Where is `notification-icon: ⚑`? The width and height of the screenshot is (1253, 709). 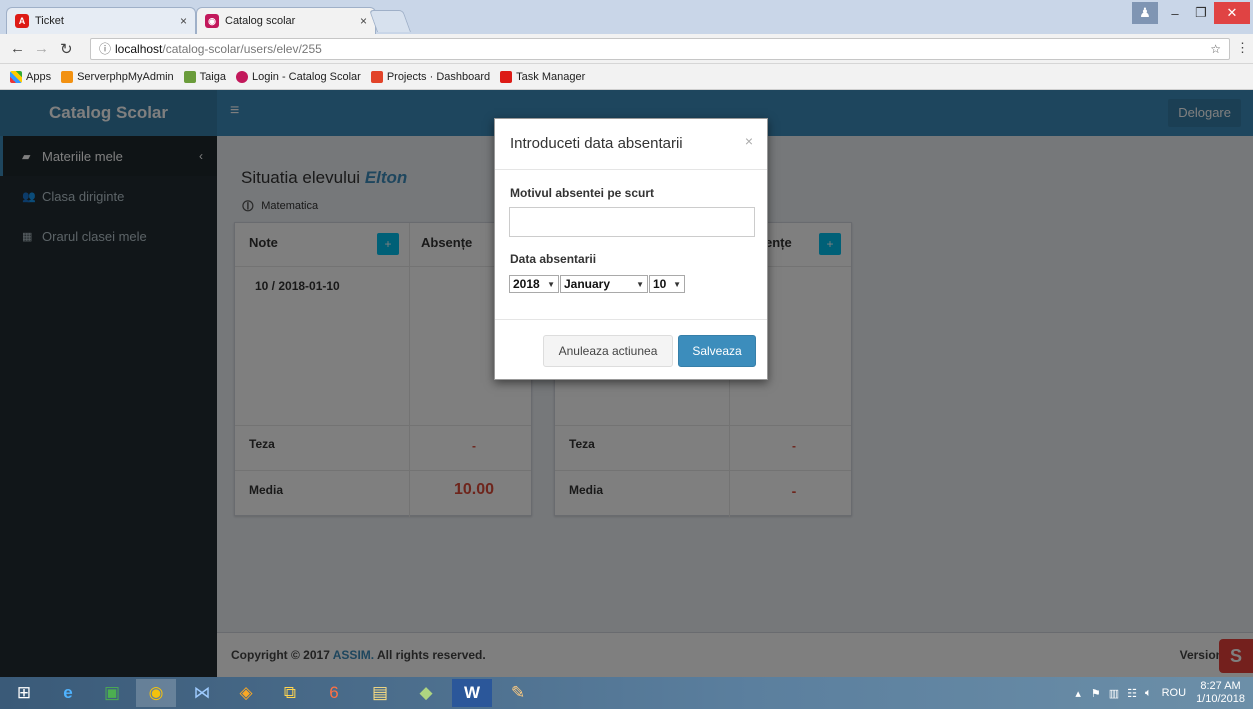
notification-icon: ⚑ is located at coordinates (1096, 693).